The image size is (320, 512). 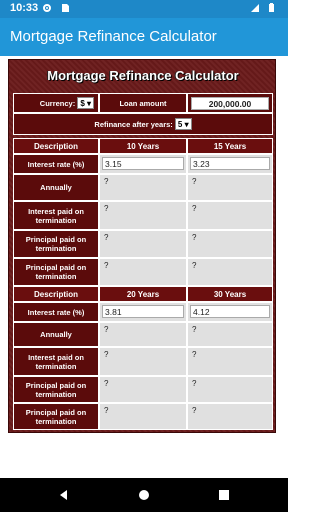 I want to click on navigation-bar, so click(x=144, y=495).